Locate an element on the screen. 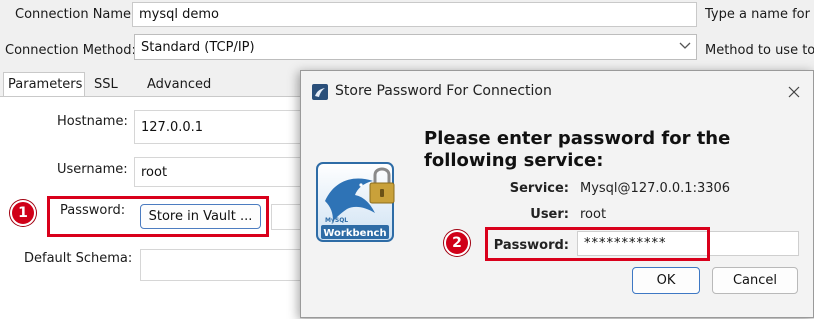 This screenshot has width=814, height=319. ok-button: OK is located at coordinates (666, 280).